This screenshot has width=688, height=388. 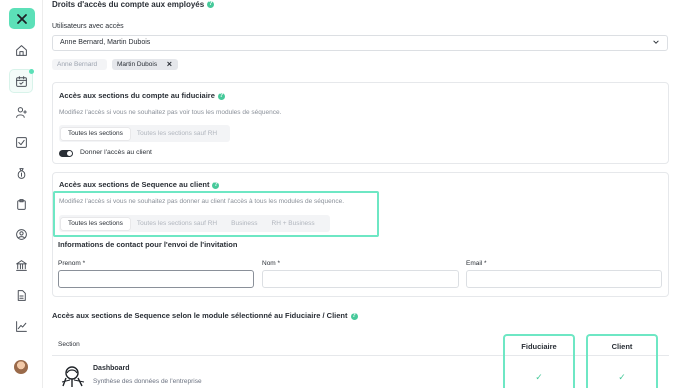 I want to click on email-field, so click(x=564, y=279).